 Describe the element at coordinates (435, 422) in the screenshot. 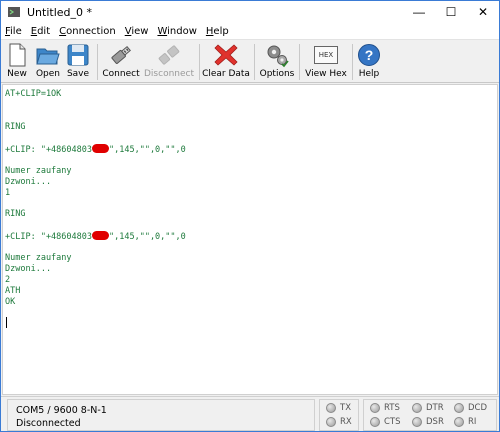

I see `dsr-label: DSR` at that location.